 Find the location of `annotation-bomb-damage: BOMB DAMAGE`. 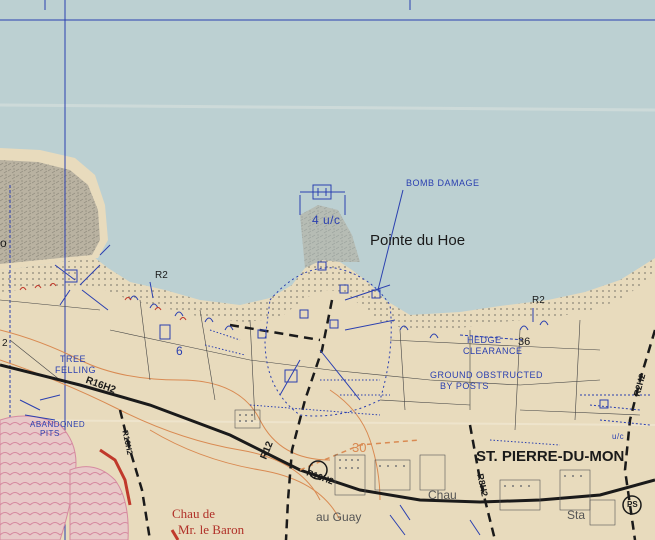

annotation-bomb-damage: BOMB DAMAGE is located at coordinates (443, 183).